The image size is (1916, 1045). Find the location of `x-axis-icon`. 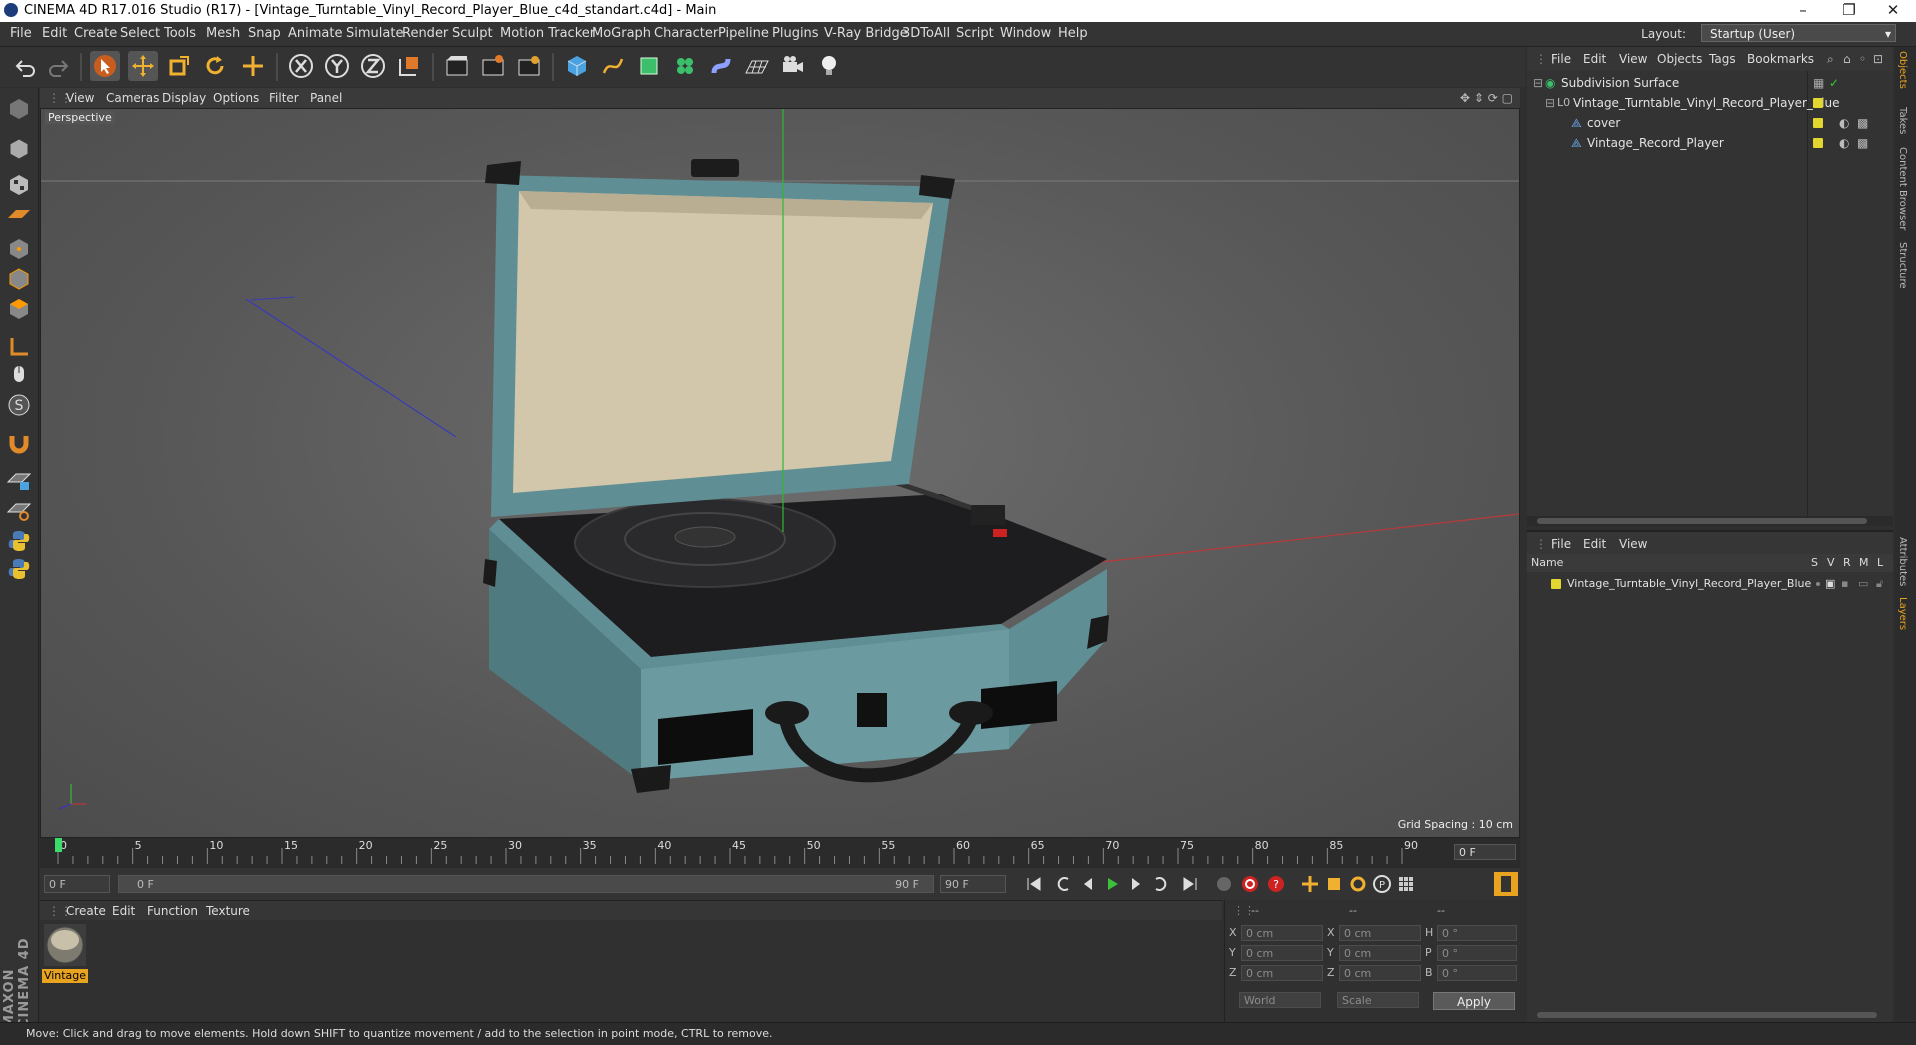

x-axis-icon is located at coordinates (301, 66).